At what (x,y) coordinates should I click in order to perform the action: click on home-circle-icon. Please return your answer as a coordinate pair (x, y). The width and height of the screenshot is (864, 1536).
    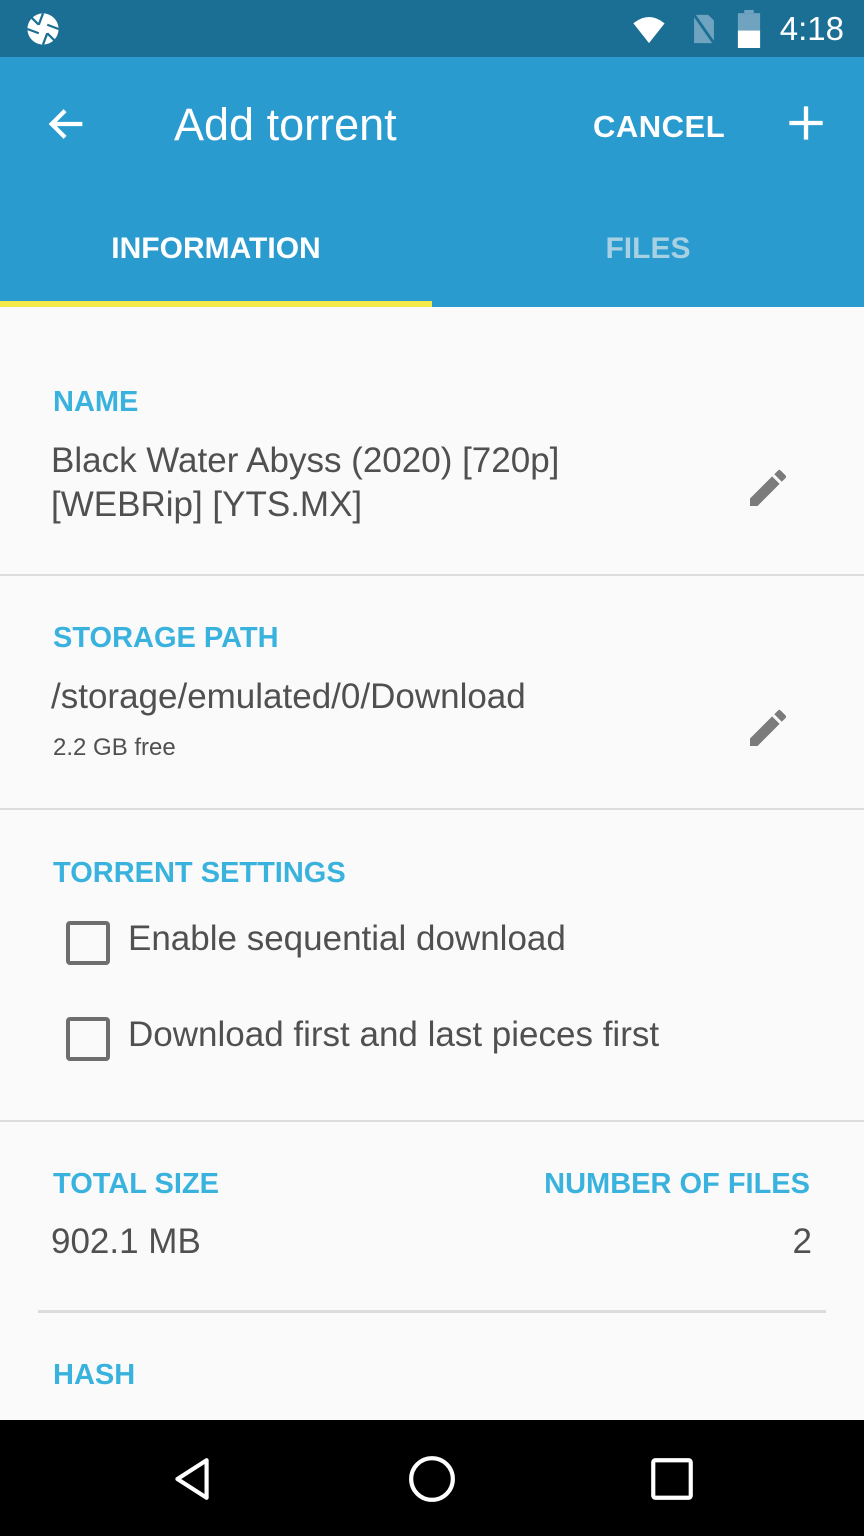
    Looking at the image, I should click on (432, 1479).